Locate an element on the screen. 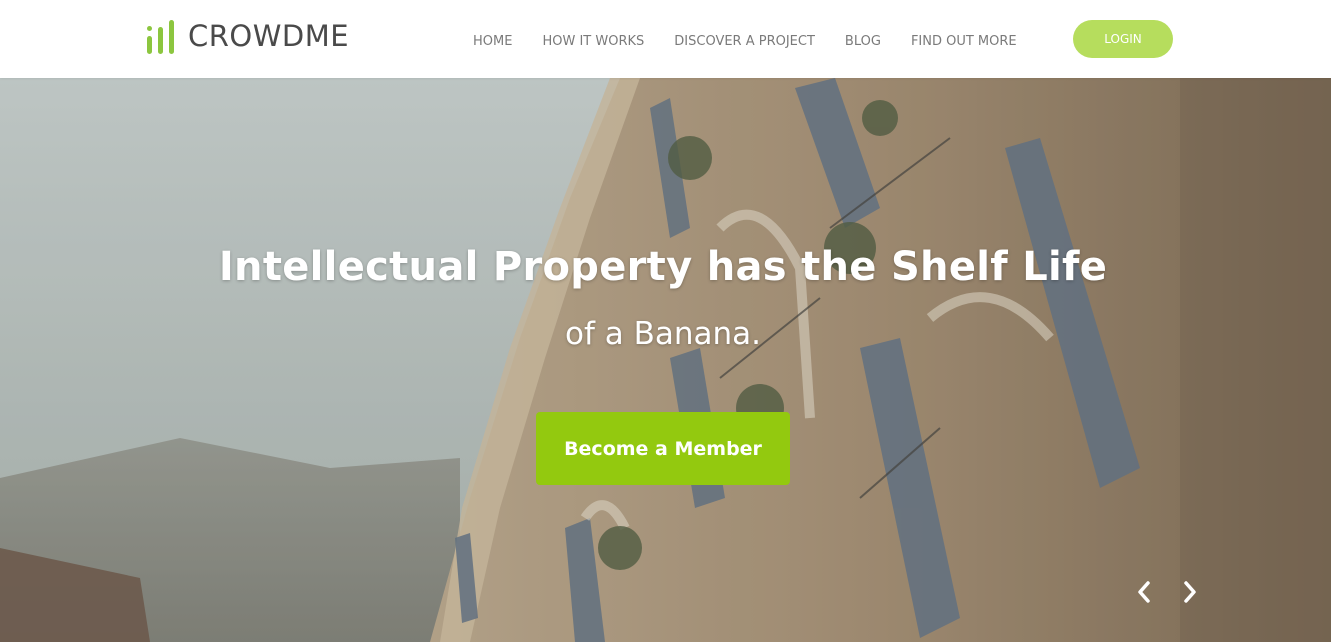 The height and width of the screenshot is (642, 1331). slider-next-button is located at coordinates (1190, 592).